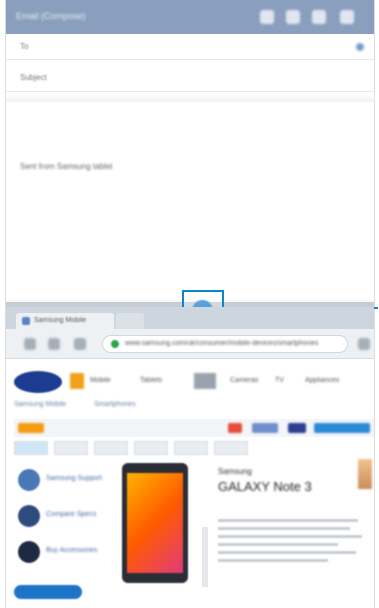 This screenshot has width=379, height=608. What do you see at coordinates (151, 448) in the screenshot?
I see `tab-gallery` at bounding box center [151, 448].